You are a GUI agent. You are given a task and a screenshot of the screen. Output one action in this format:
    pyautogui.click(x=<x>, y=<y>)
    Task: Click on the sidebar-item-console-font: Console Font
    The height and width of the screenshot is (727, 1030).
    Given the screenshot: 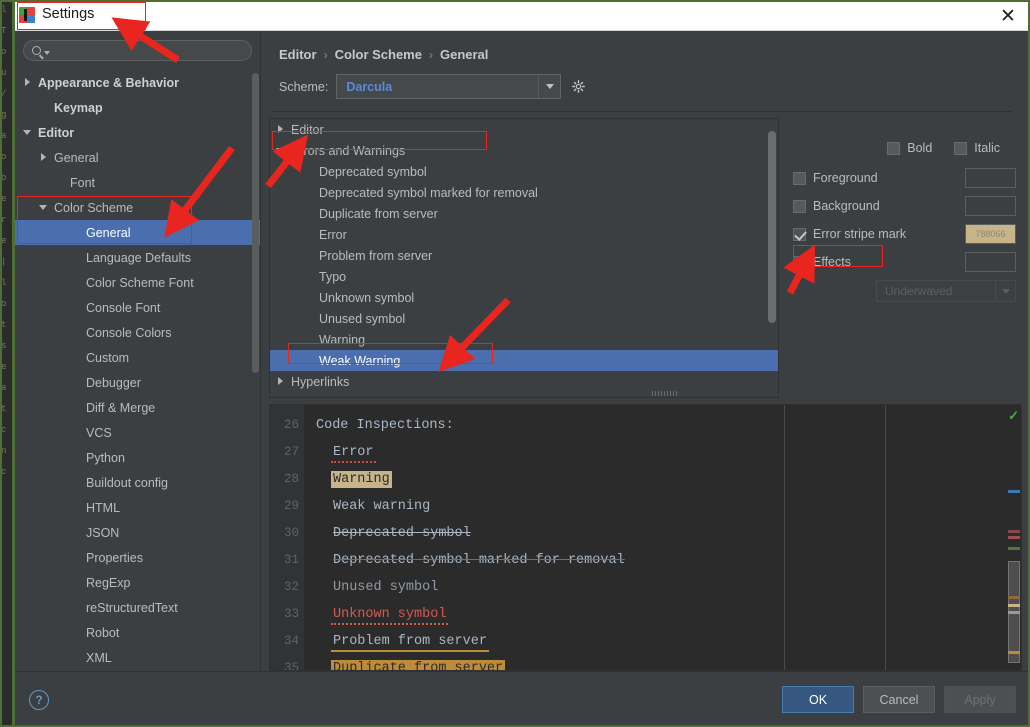 What is the action you would take?
    pyautogui.click(x=137, y=307)
    